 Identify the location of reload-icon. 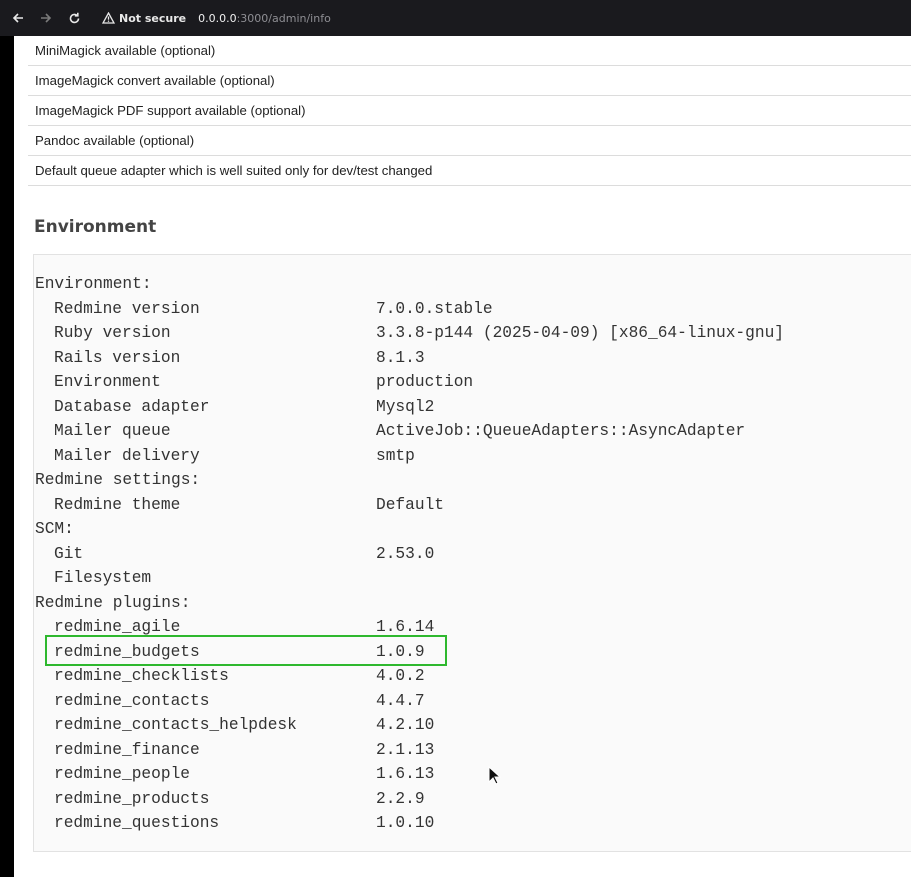
(74, 18).